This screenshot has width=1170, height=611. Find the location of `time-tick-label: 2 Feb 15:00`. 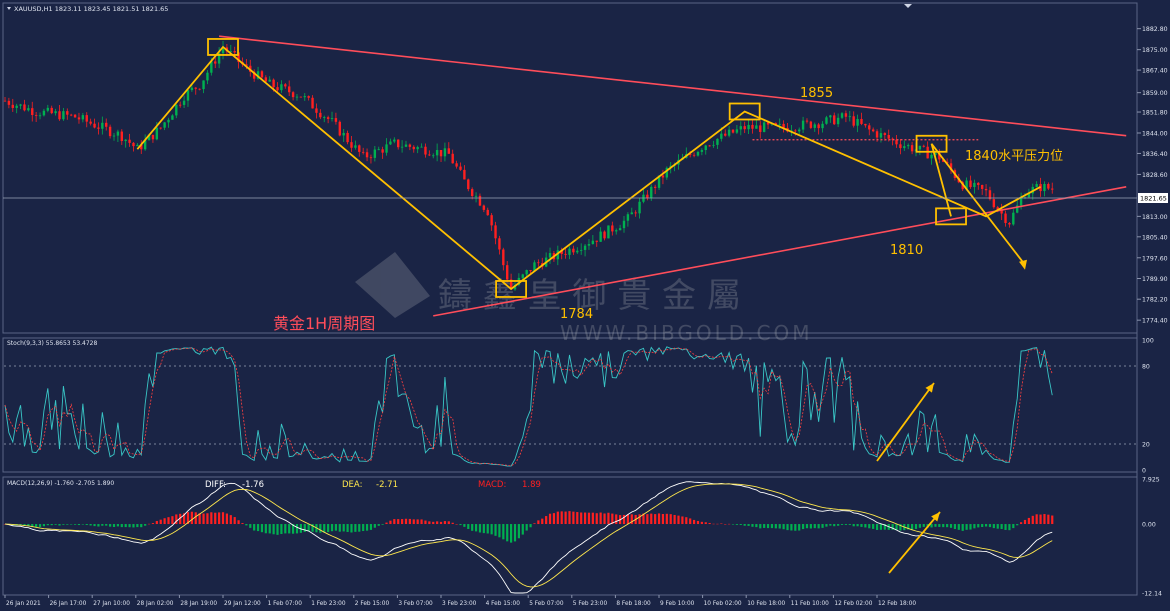

time-tick-label: 2 Feb 15:00 is located at coordinates (372, 604).